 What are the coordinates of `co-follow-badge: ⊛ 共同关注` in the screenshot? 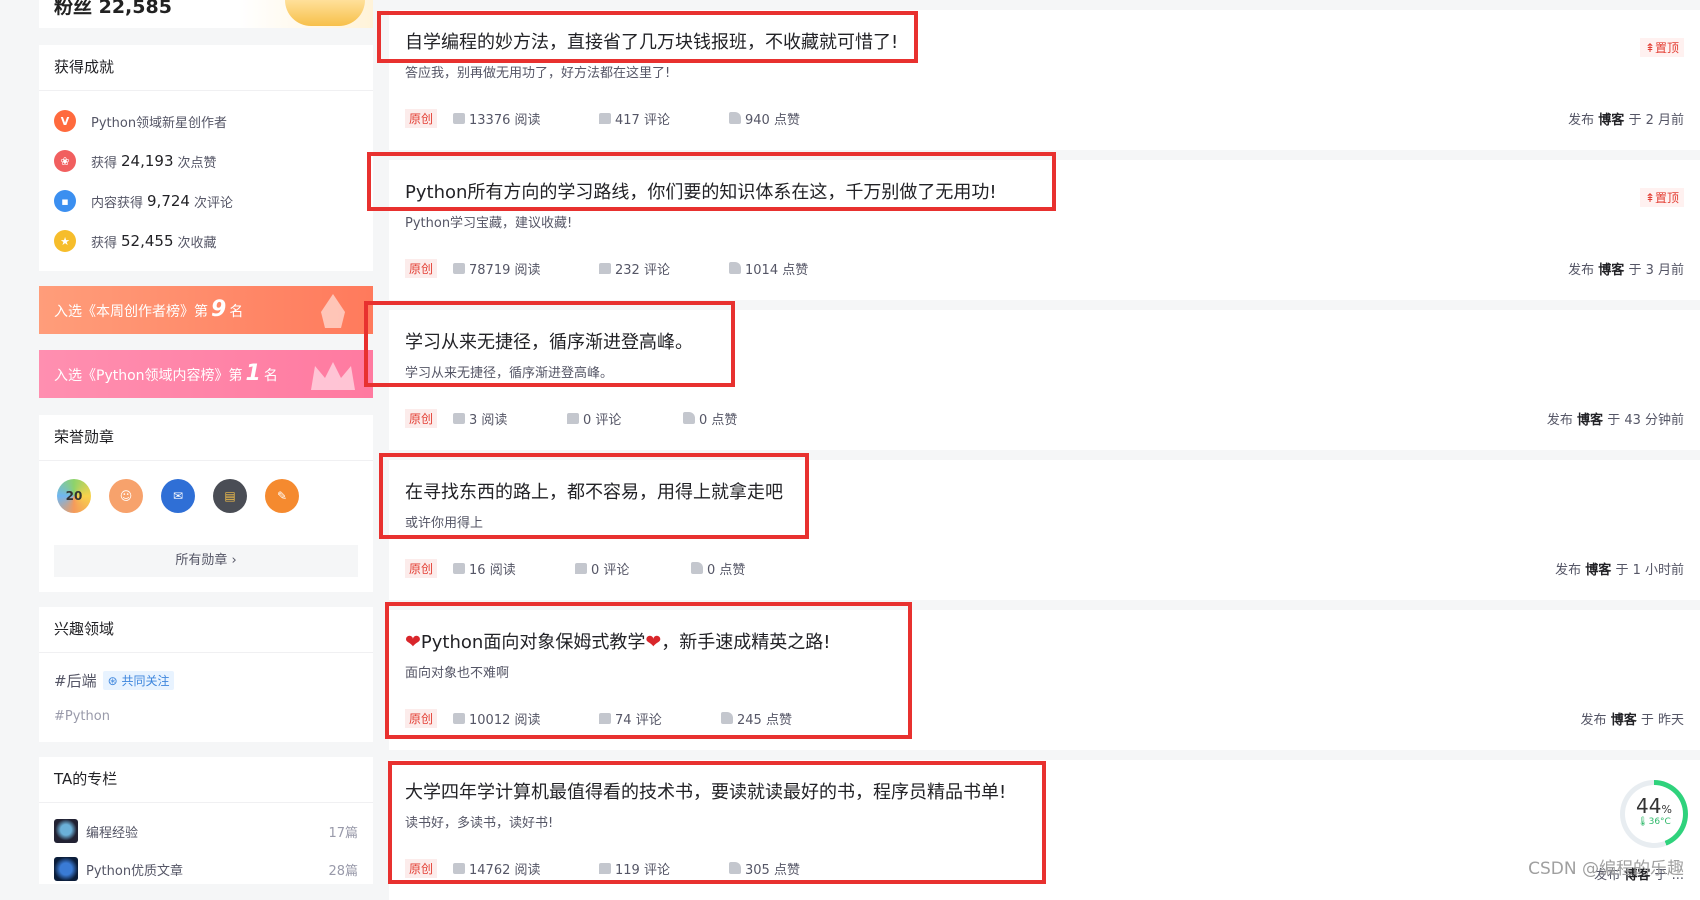 It's located at (138, 680).